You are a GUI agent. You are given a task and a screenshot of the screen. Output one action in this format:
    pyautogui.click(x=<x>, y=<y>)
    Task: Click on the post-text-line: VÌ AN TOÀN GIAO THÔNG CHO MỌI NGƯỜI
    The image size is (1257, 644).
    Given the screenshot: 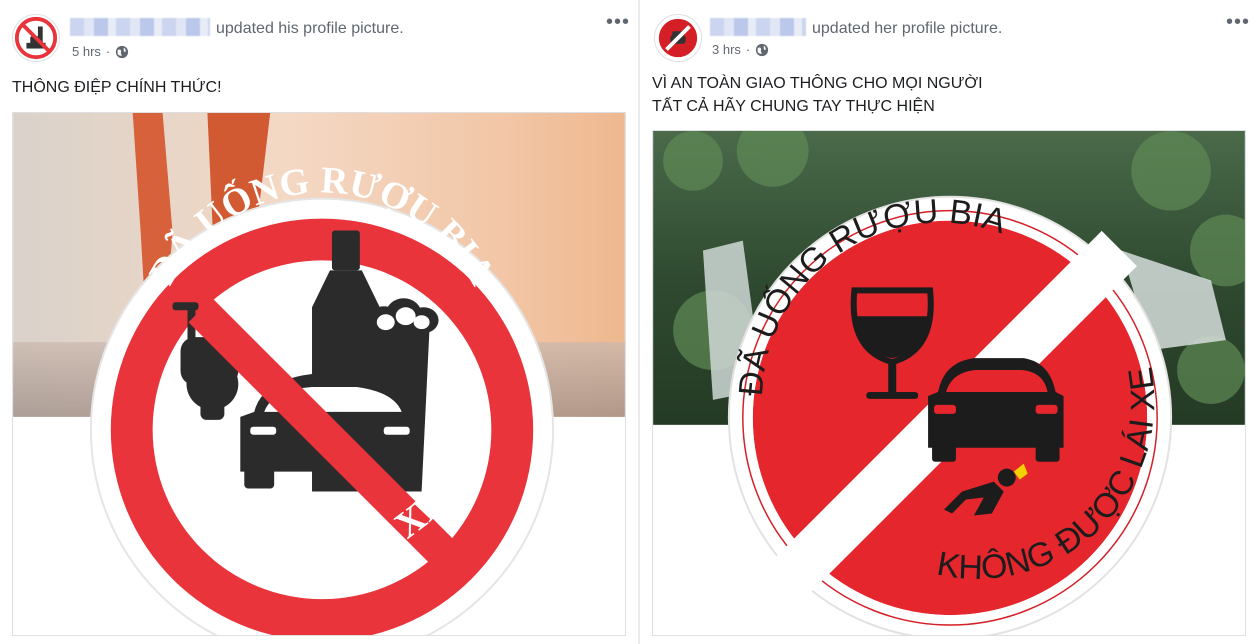 What is the action you would take?
    pyautogui.click(x=817, y=83)
    